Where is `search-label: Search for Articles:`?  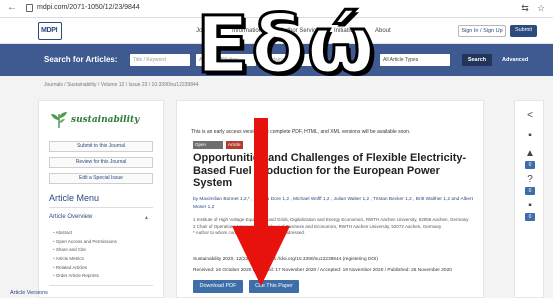 search-label: Search for Articles: is located at coordinates (81, 59).